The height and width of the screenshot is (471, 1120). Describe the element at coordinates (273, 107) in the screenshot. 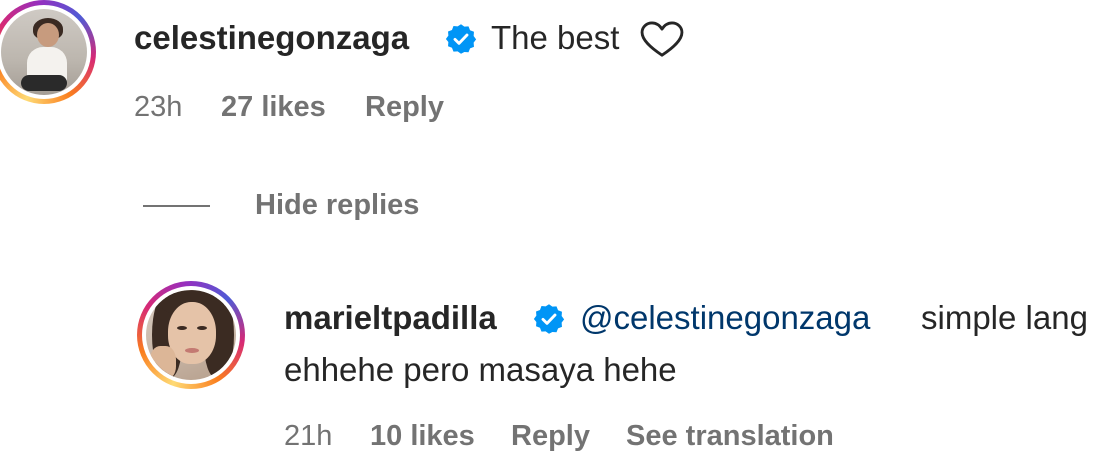

I see `comment-likes-count: 27 likes` at that location.